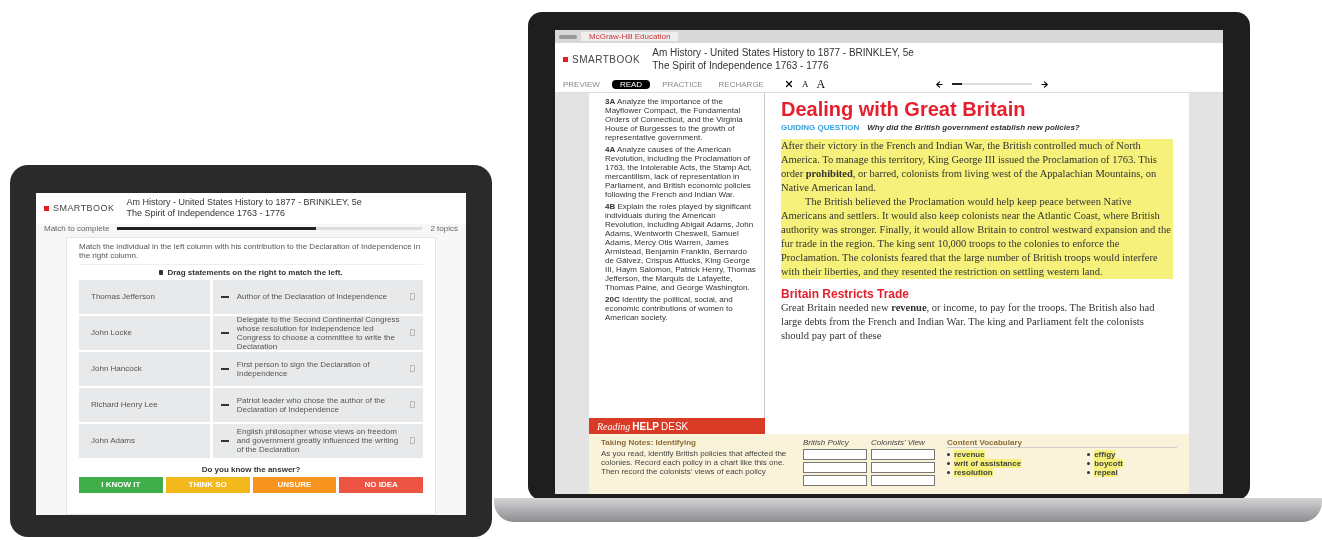 This screenshot has width=1322, height=540. Describe the element at coordinates (144, 440) in the screenshot. I see `match-item: John Adams` at that location.